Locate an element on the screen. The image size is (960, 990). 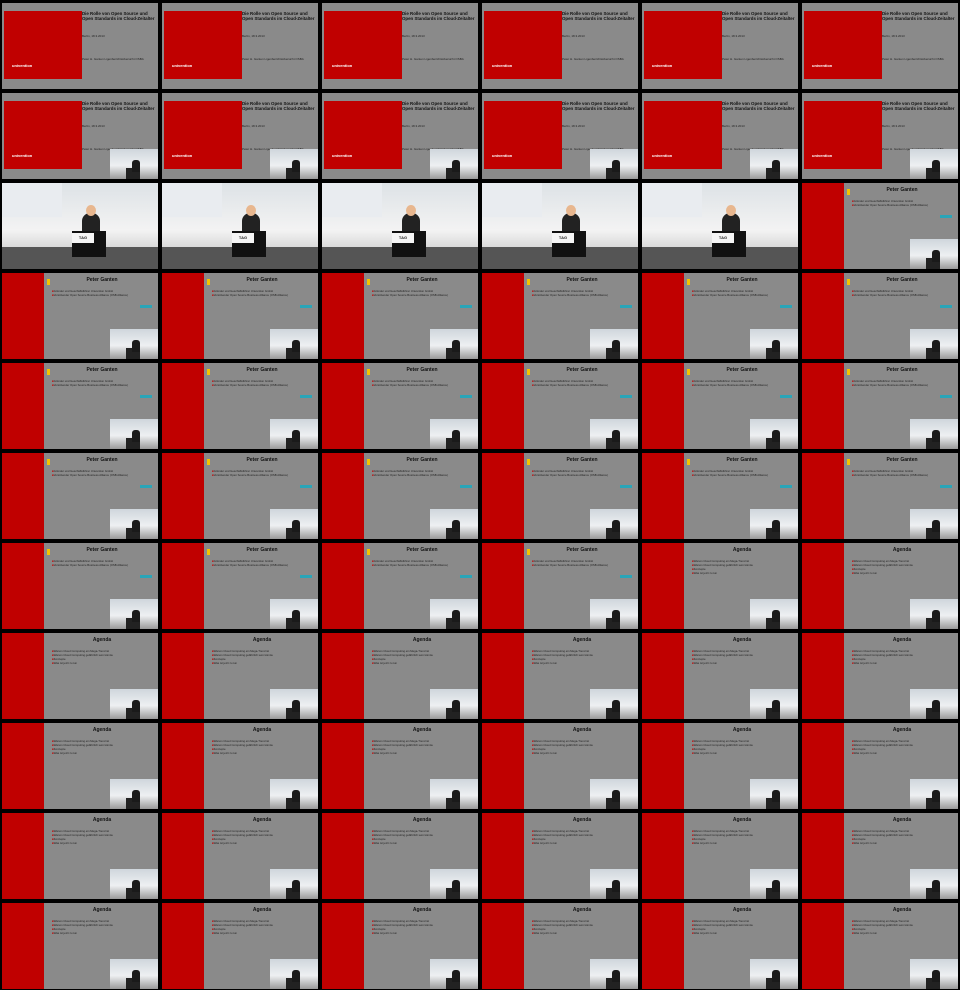
slide-date: Berlin, 18.3.2013 is located at coordinates (93, 36).